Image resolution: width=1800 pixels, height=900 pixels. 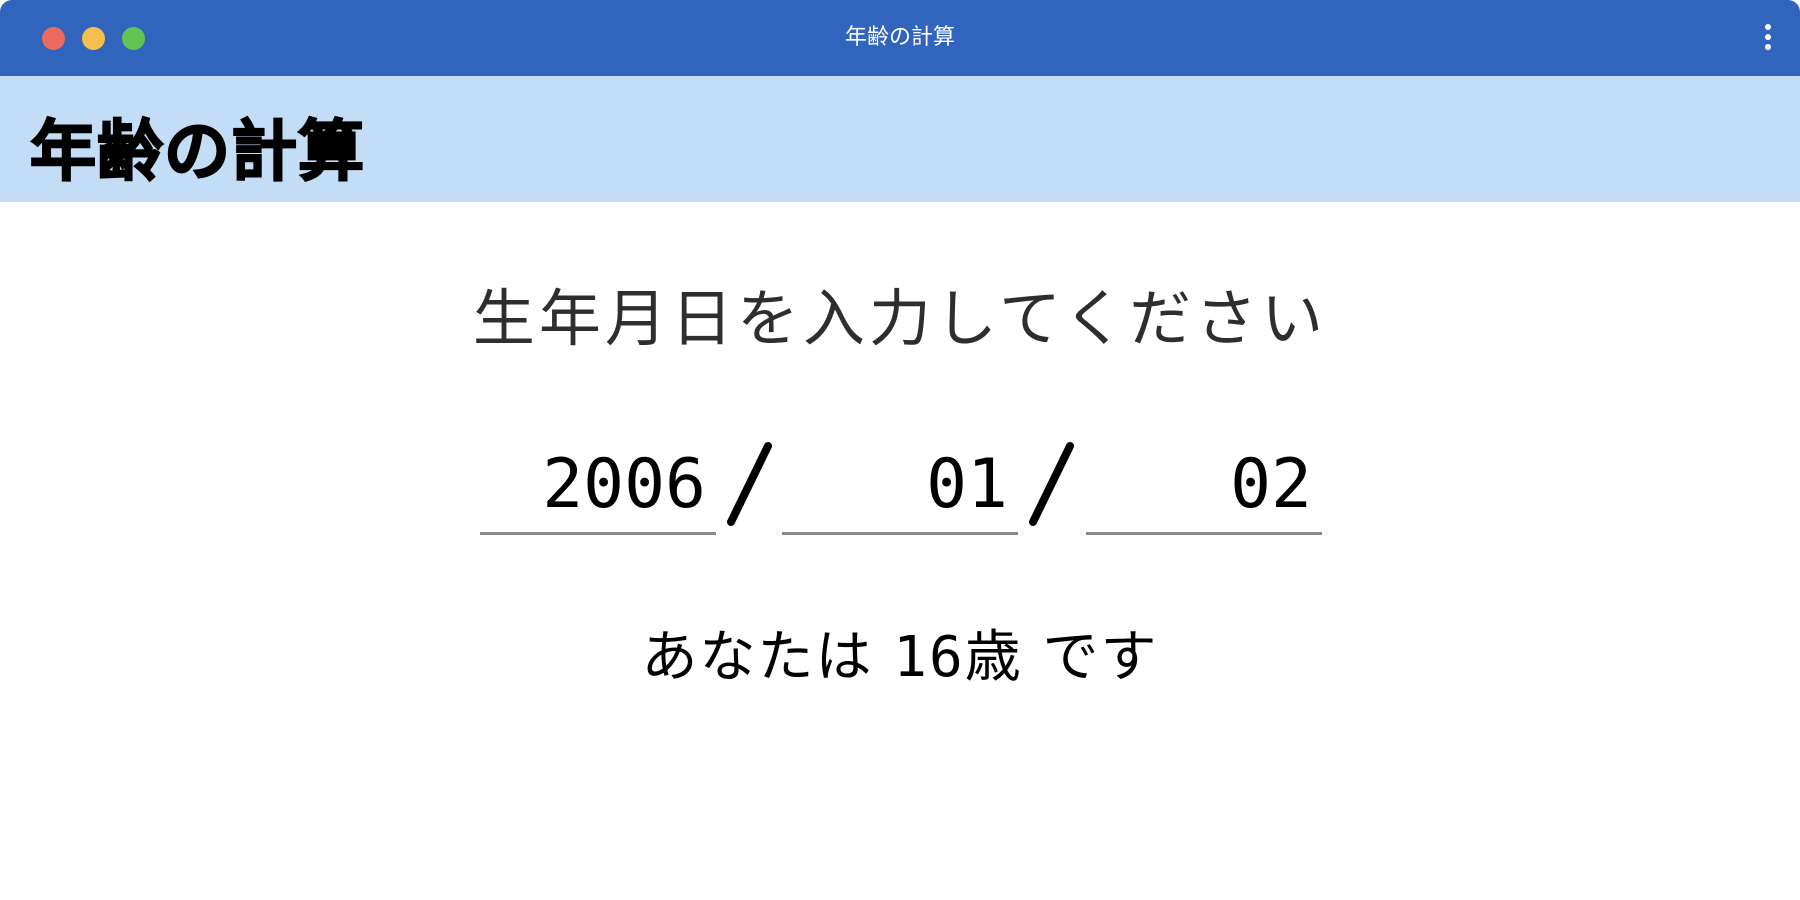 I want to click on result-suffix: です, so click(x=1100, y=657).